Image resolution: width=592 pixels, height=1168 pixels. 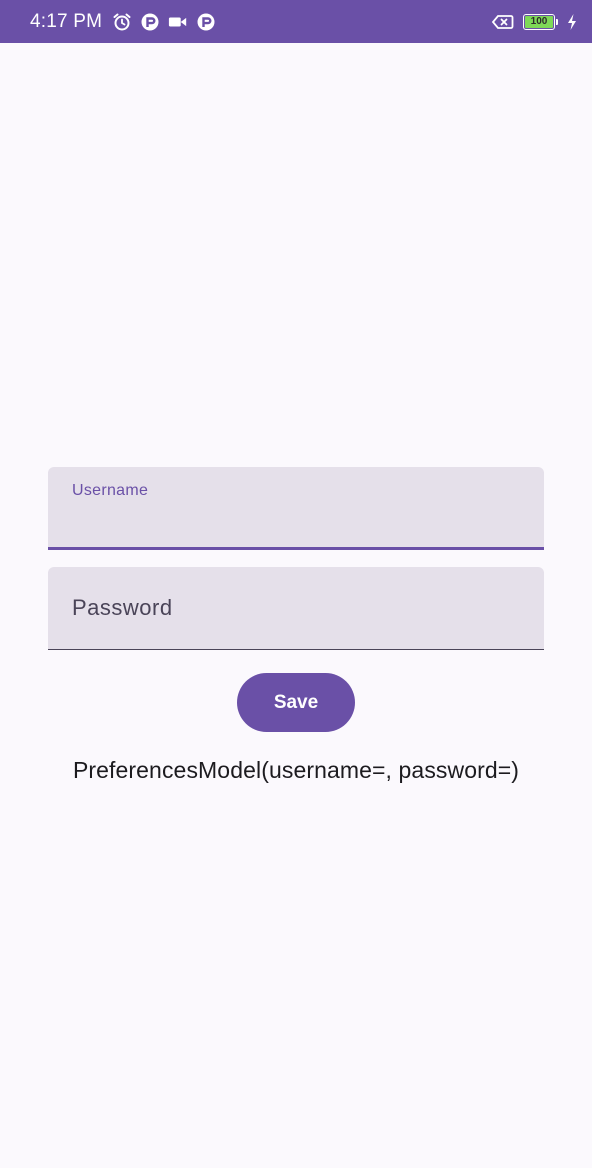 I want to click on status-left-group: 4:17 PM, so click(x=123, y=22).